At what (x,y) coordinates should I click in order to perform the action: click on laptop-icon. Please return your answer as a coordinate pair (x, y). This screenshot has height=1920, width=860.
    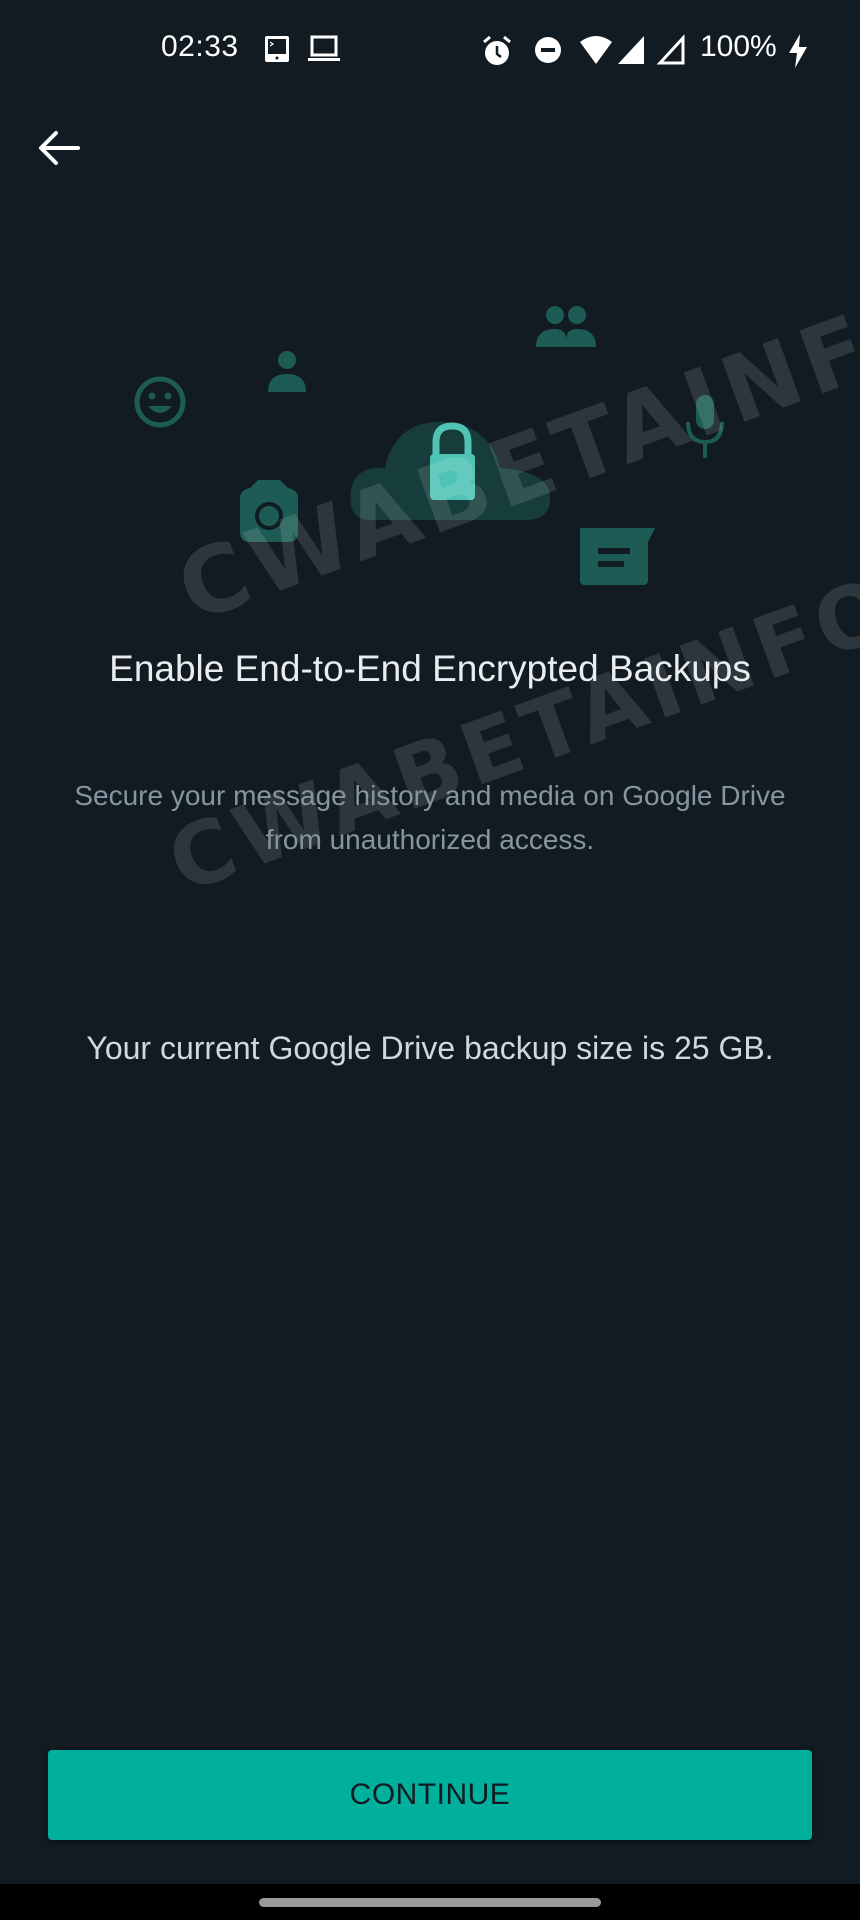
    Looking at the image, I should click on (324, 48).